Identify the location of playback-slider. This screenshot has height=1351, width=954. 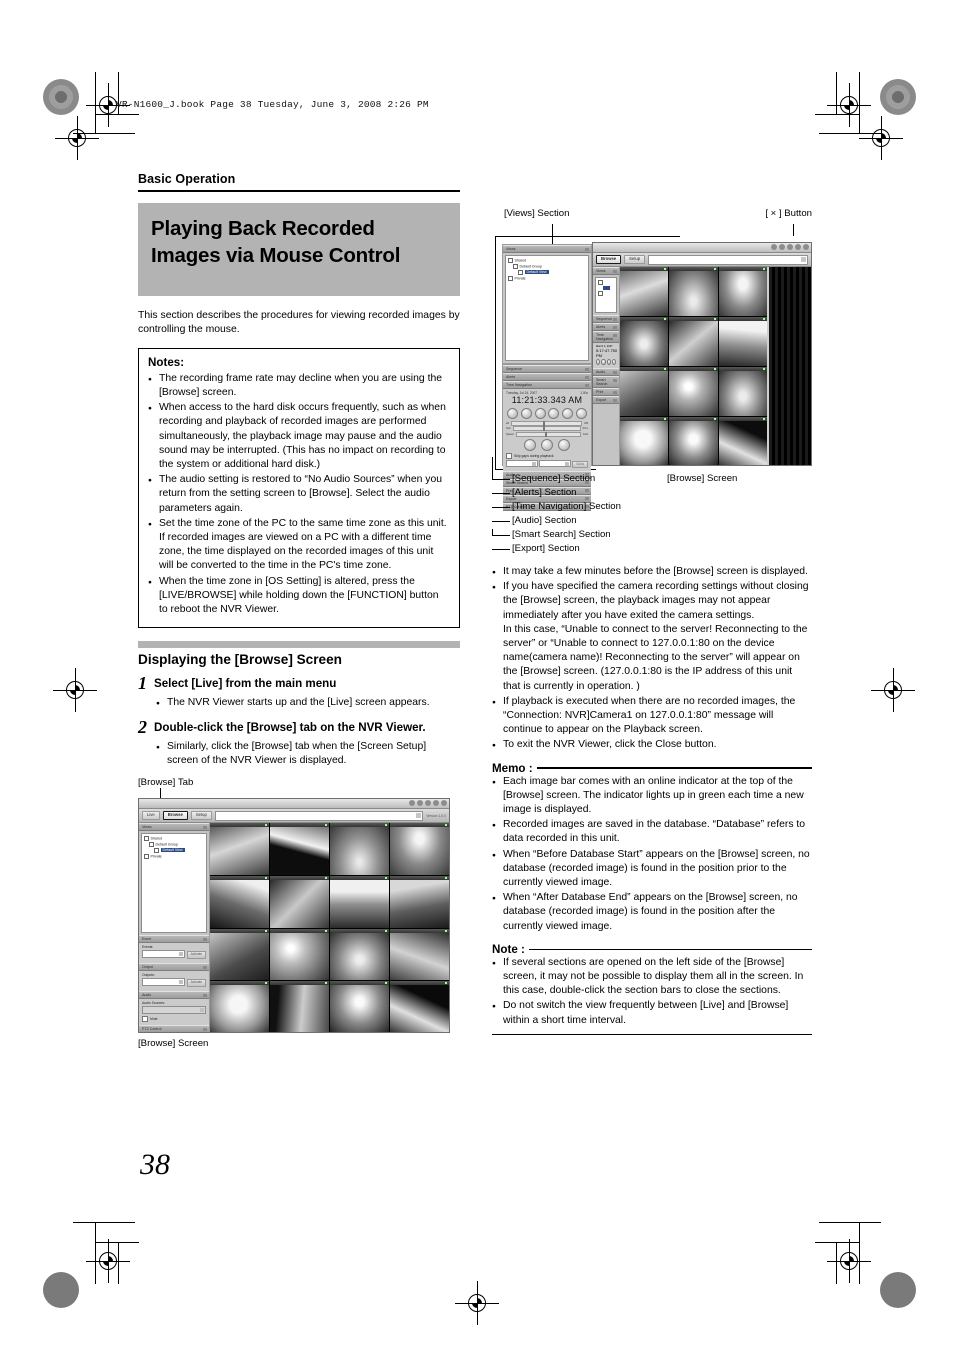
(548, 434).